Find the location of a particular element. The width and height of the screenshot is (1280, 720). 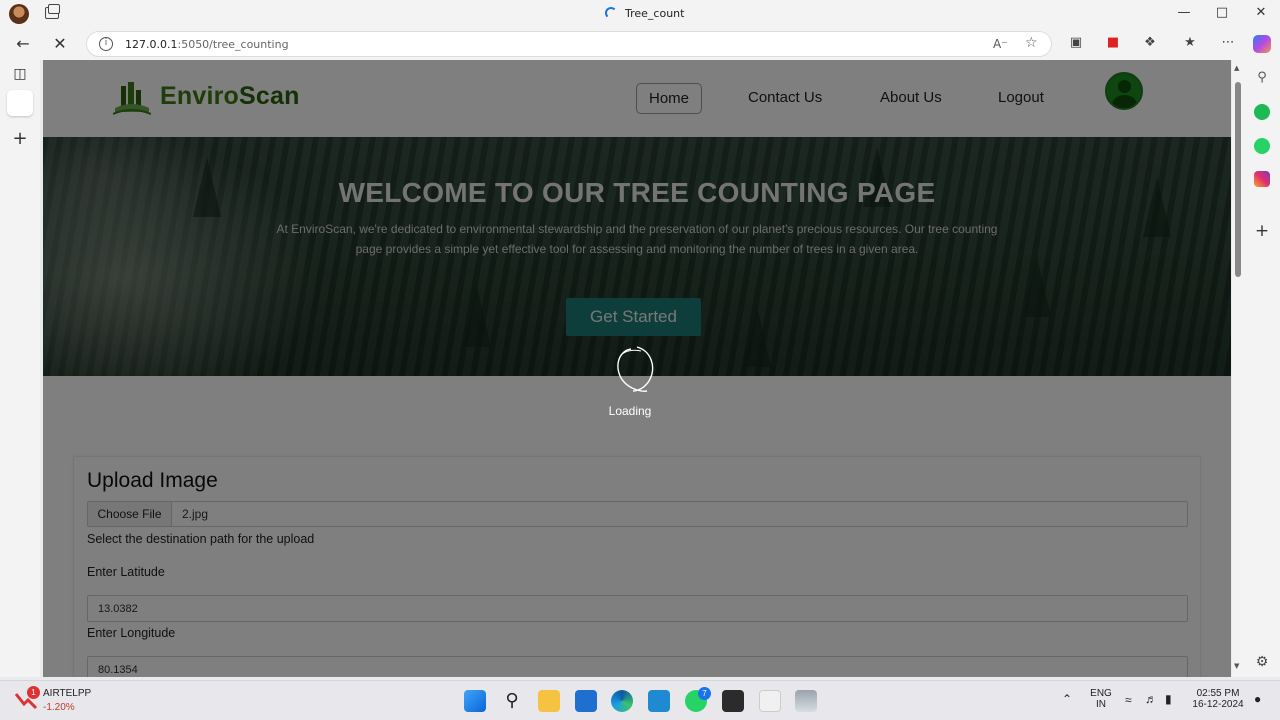

settings-more-icon: ⋯ is located at coordinates (1228, 44).